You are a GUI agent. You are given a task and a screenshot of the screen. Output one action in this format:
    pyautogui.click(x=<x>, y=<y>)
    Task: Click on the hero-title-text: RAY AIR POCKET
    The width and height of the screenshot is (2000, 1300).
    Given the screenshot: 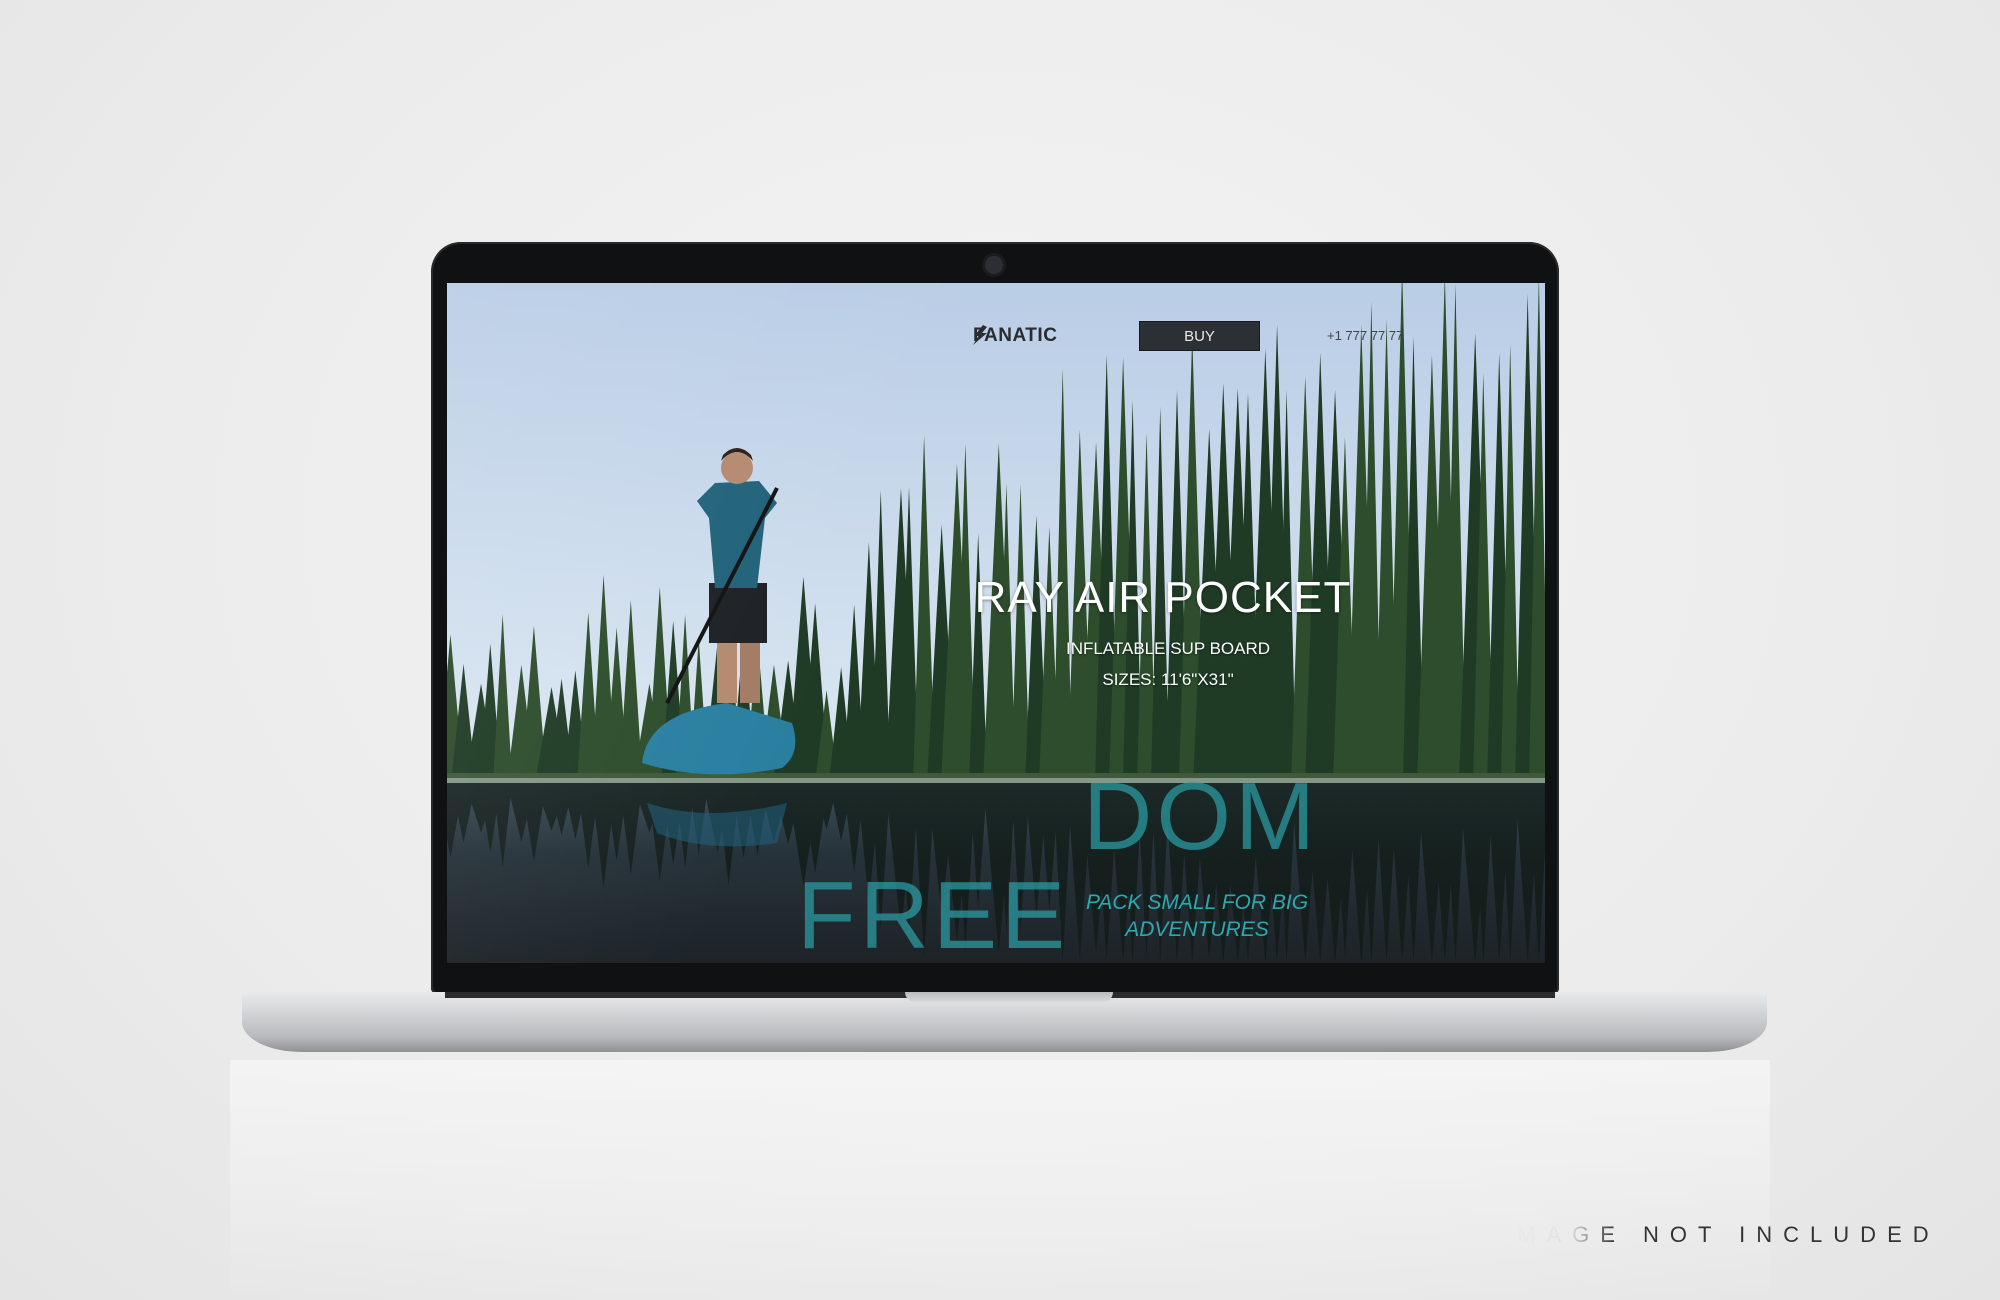 What is the action you would take?
    pyautogui.click(x=1163, y=597)
    